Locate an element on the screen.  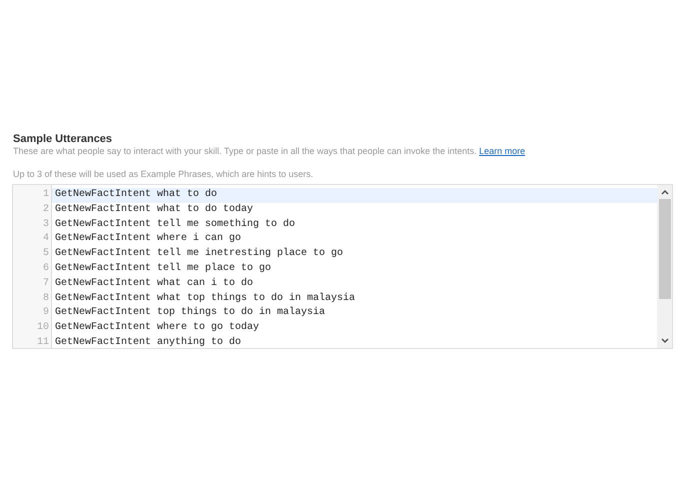
line-number: 1 is located at coordinates (46, 195).